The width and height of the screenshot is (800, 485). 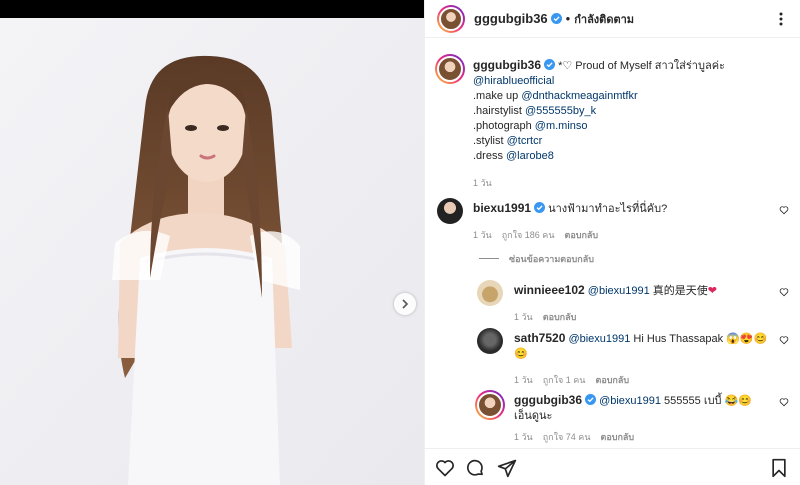 What do you see at coordinates (564, 380) in the screenshot?
I see `reply-likes: ถูกใจ 1 คน` at bounding box center [564, 380].